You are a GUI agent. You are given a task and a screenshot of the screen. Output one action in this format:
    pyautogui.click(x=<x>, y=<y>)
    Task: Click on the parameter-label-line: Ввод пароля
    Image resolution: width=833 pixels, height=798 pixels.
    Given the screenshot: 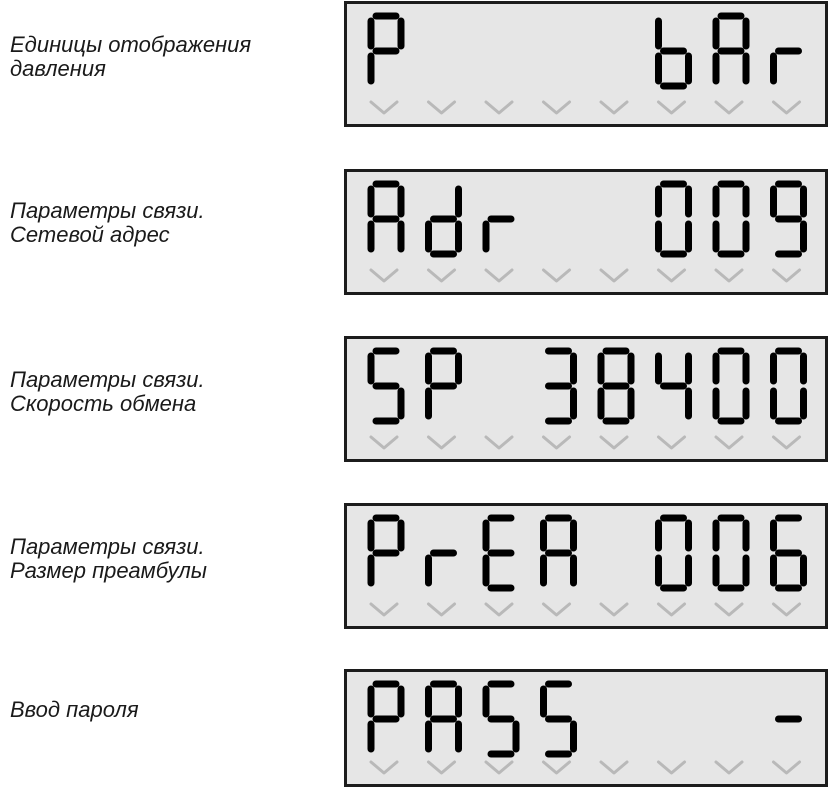 What is the action you would take?
    pyautogui.click(x=74, y=709)
    